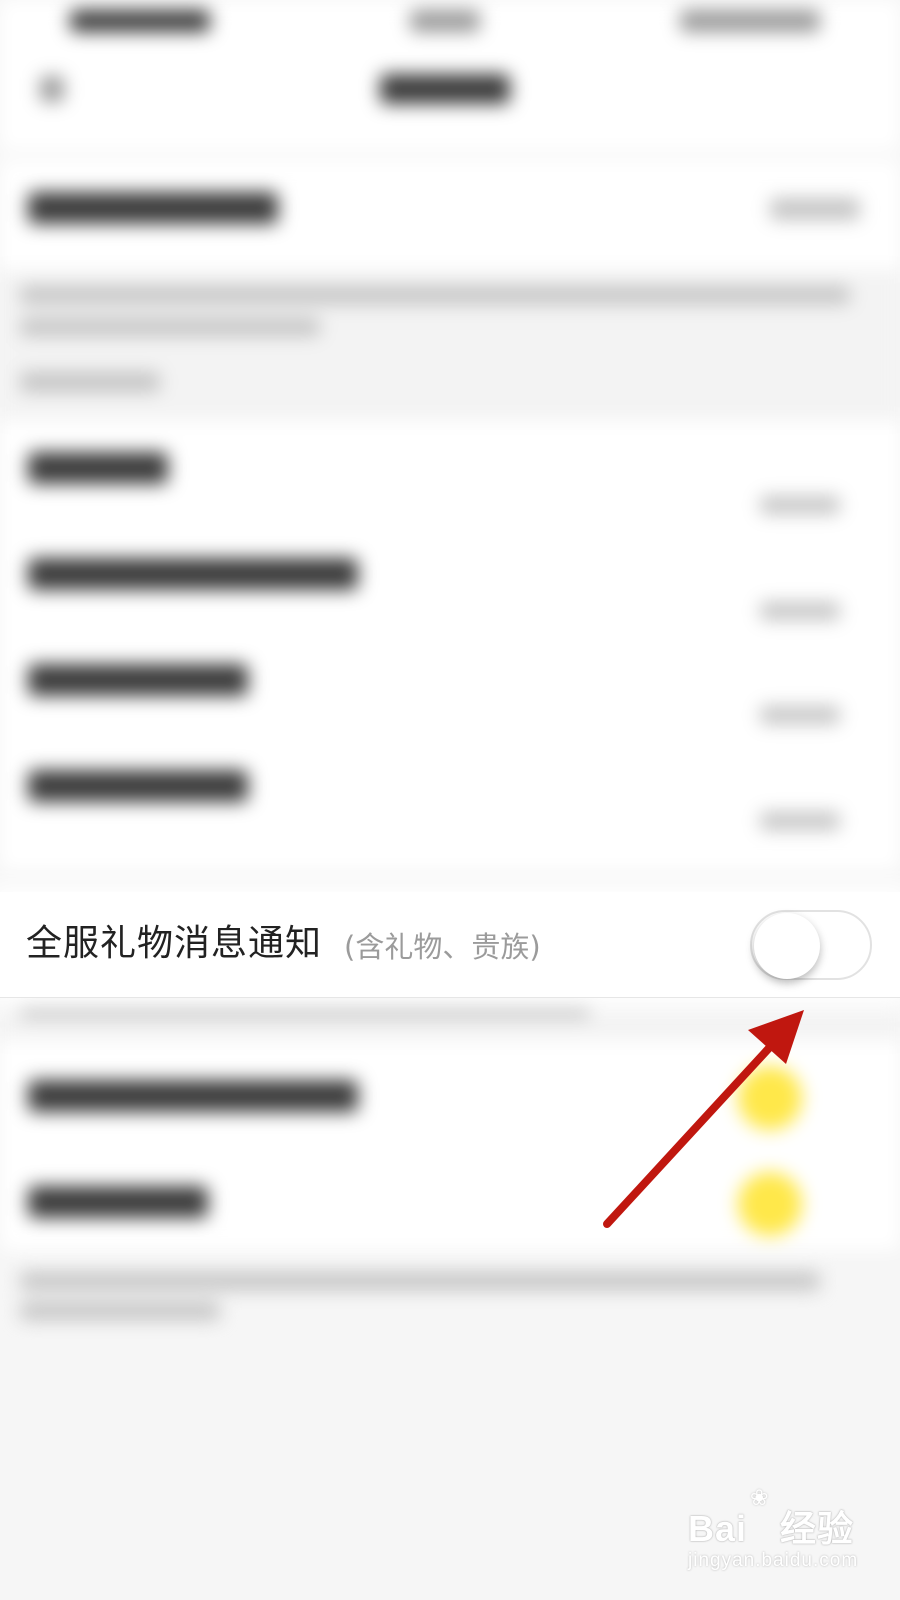  What do you see at coordinates (450, 997) in the screenshot?
I see `row-divider` at bounding box center [450, 997].